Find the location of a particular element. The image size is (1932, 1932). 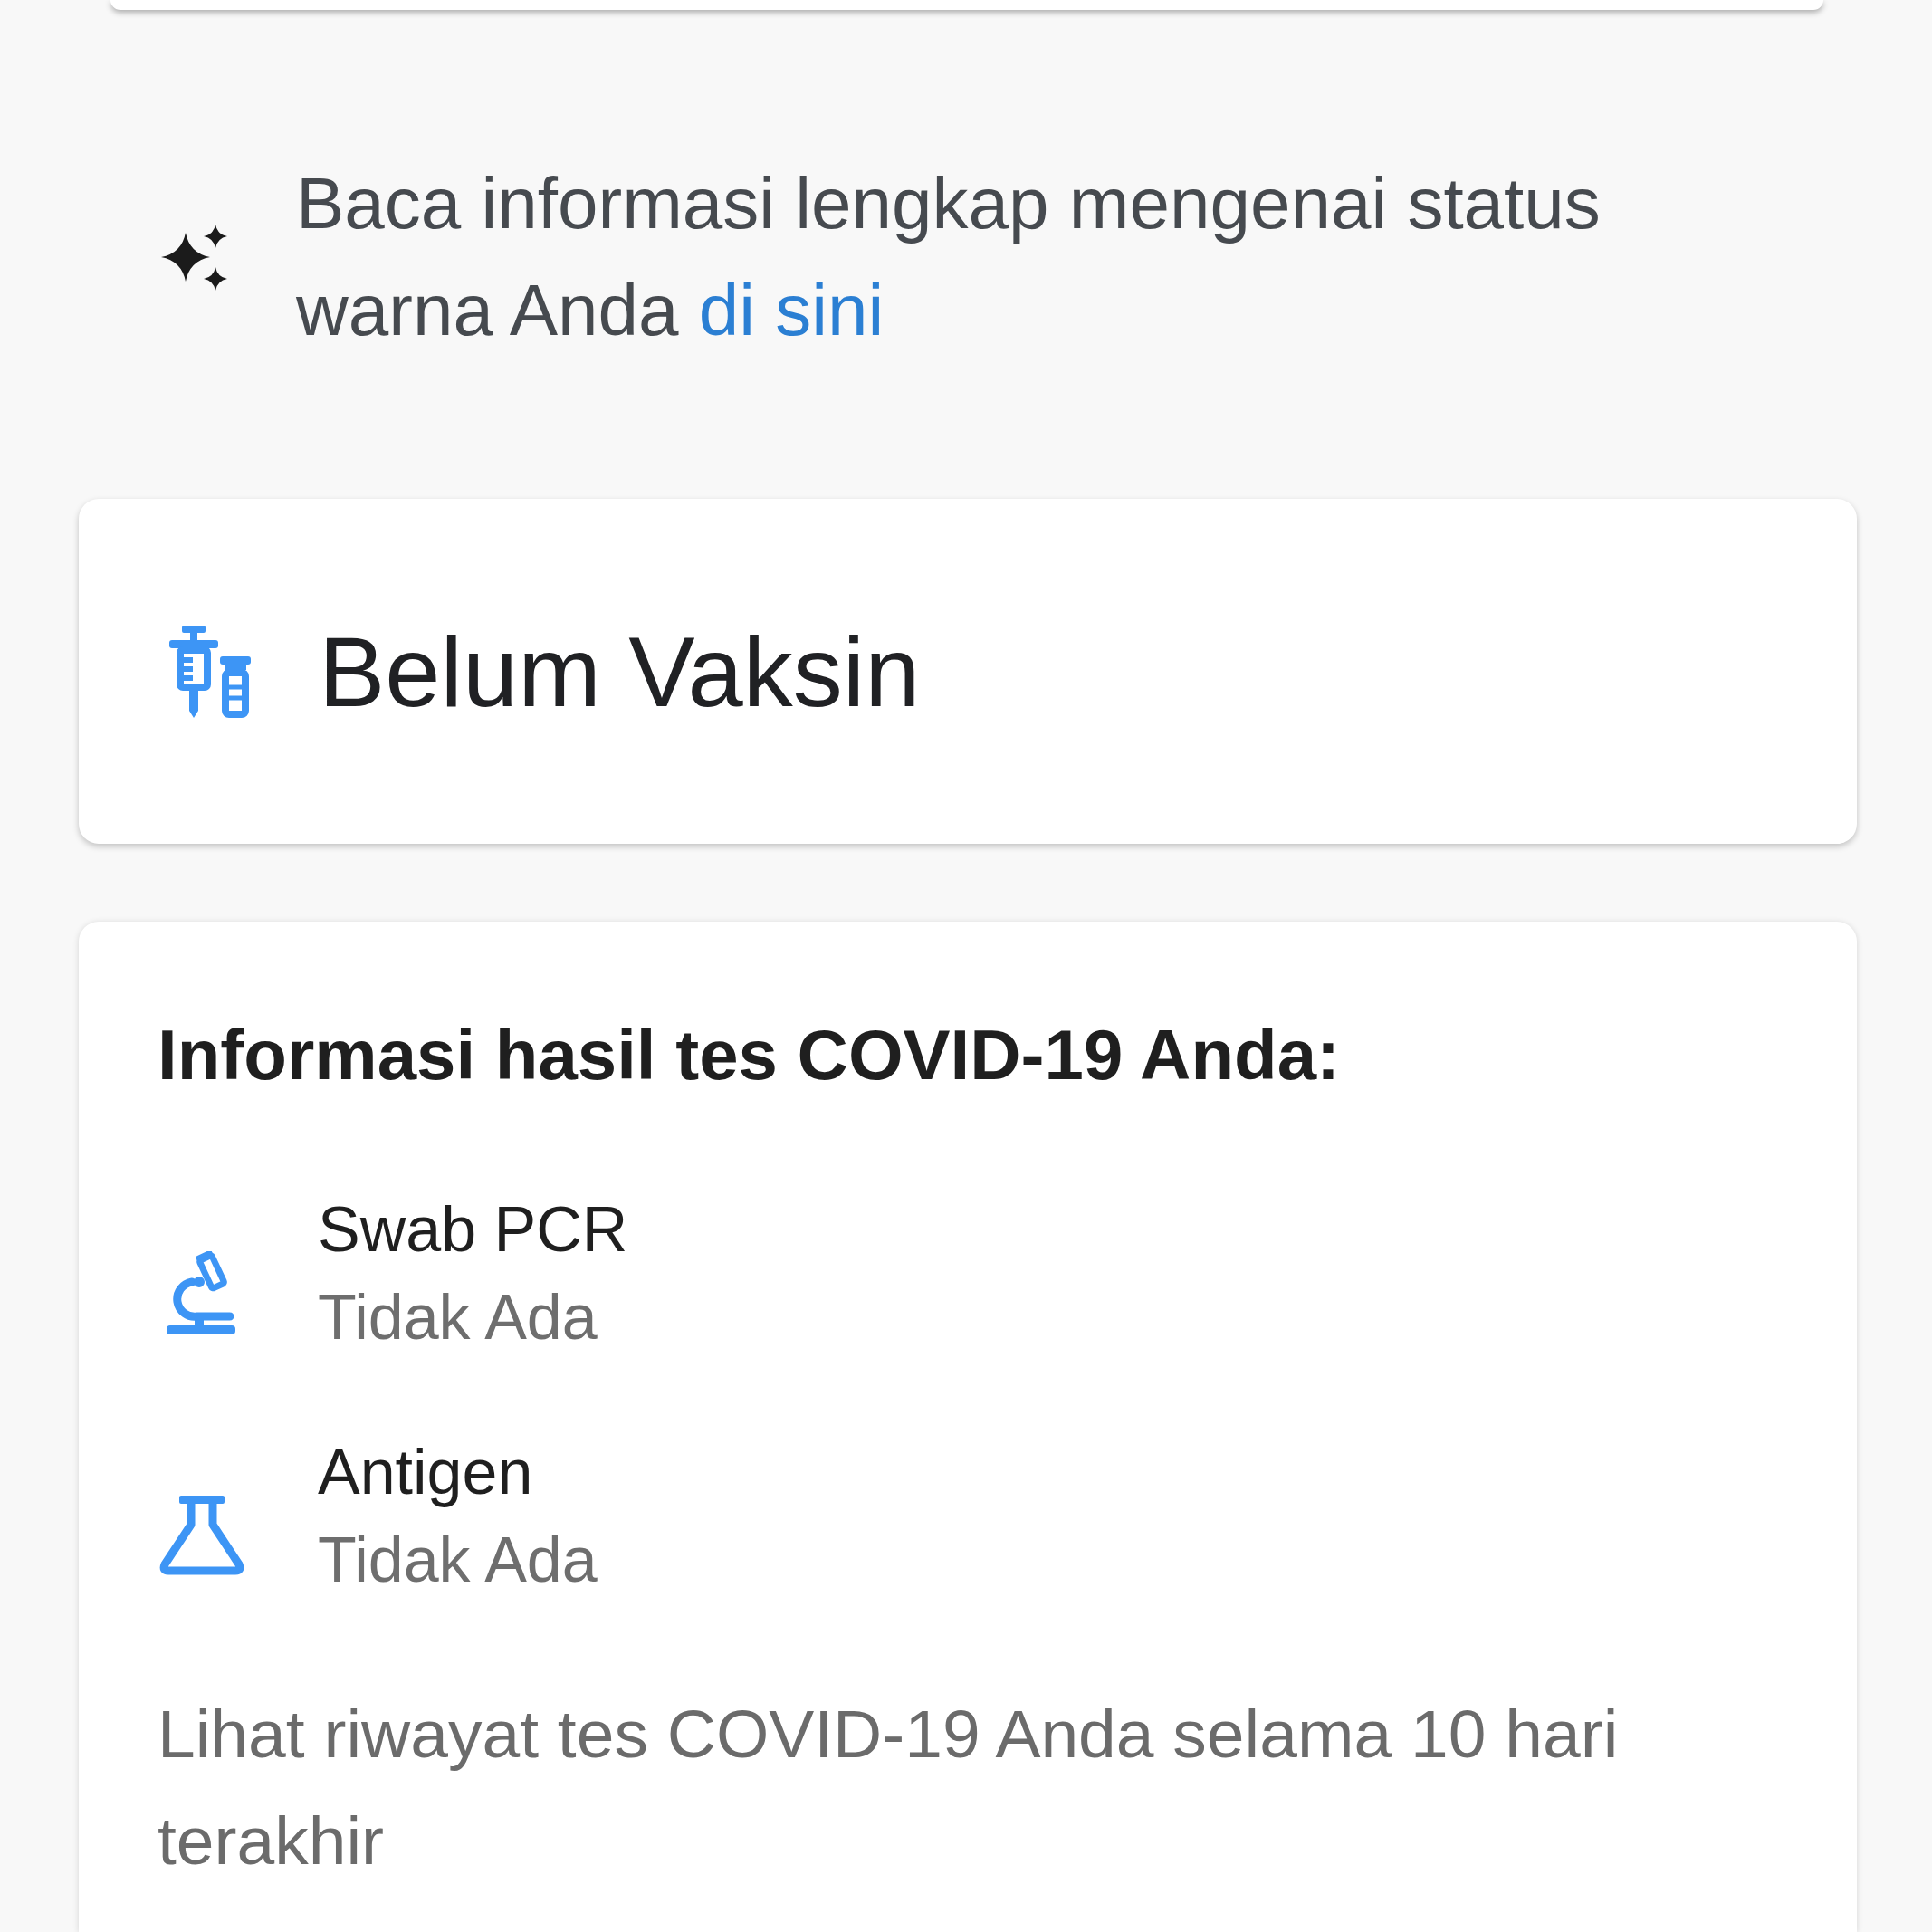

vaccine-status: Belum Vaksin is located at coordinates (620, 671).